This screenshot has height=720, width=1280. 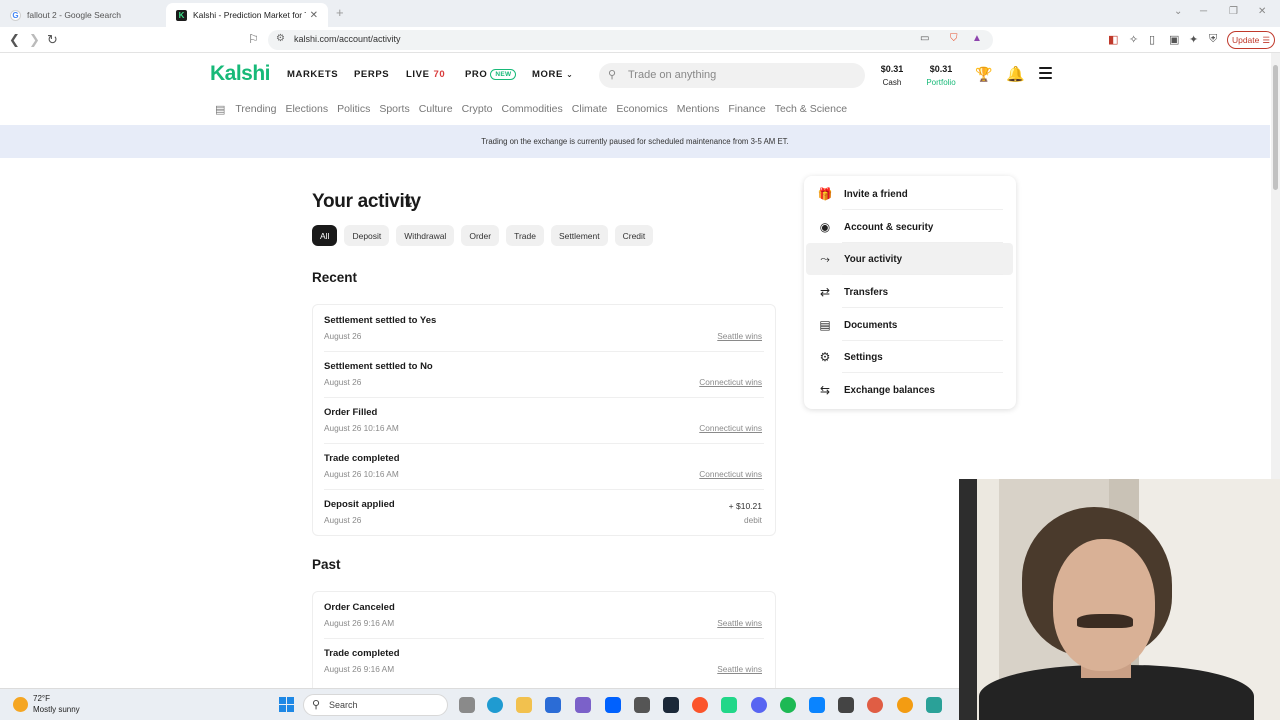 What do you see at coordinates (467, 705) in the screenshot?
I see `task-view-icon` at bounding box center [467, 705].